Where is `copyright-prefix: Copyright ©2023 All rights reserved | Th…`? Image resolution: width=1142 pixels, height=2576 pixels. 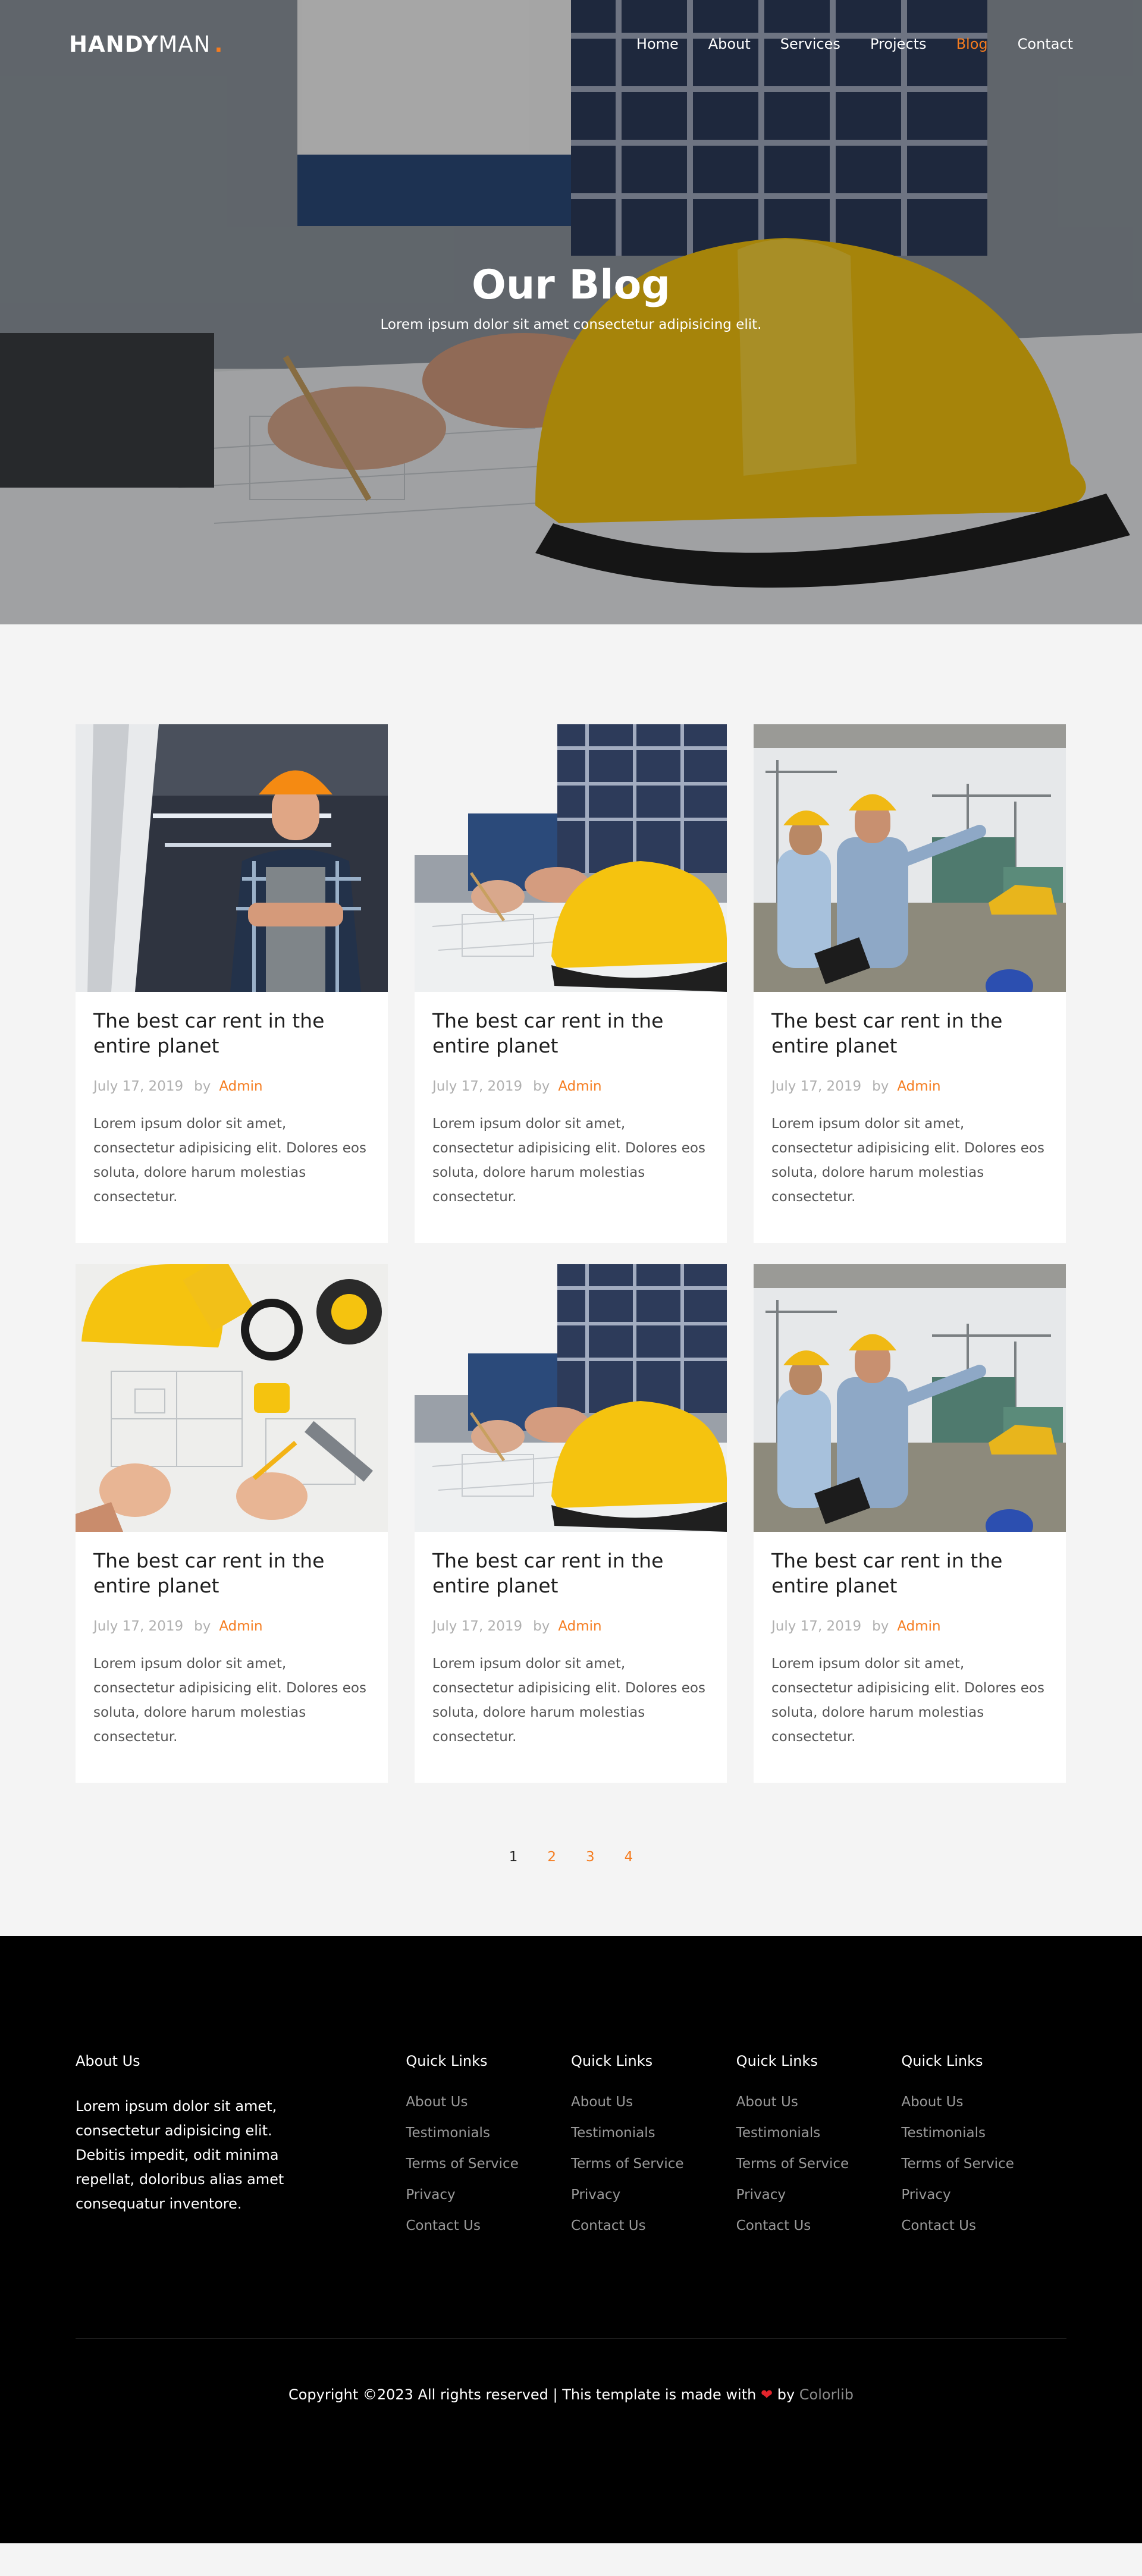 copyright-prefix: Copyright ©2023 All rights reserved | Th… is located at coordinates (523, 2394).